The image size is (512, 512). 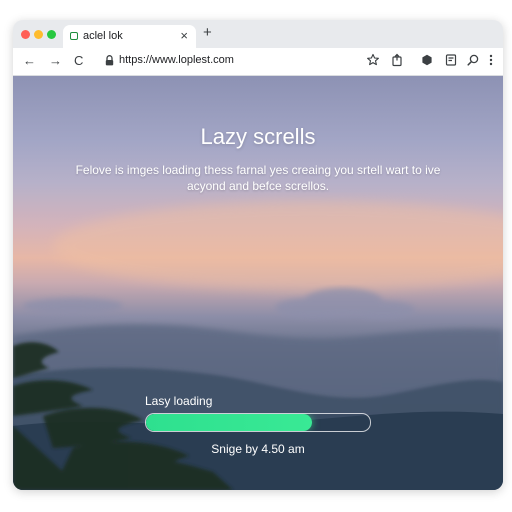 What do you see at coordinates (451, 60) in the screenshot?
I see `reading-list-icon` at bounding box center [451, 60].